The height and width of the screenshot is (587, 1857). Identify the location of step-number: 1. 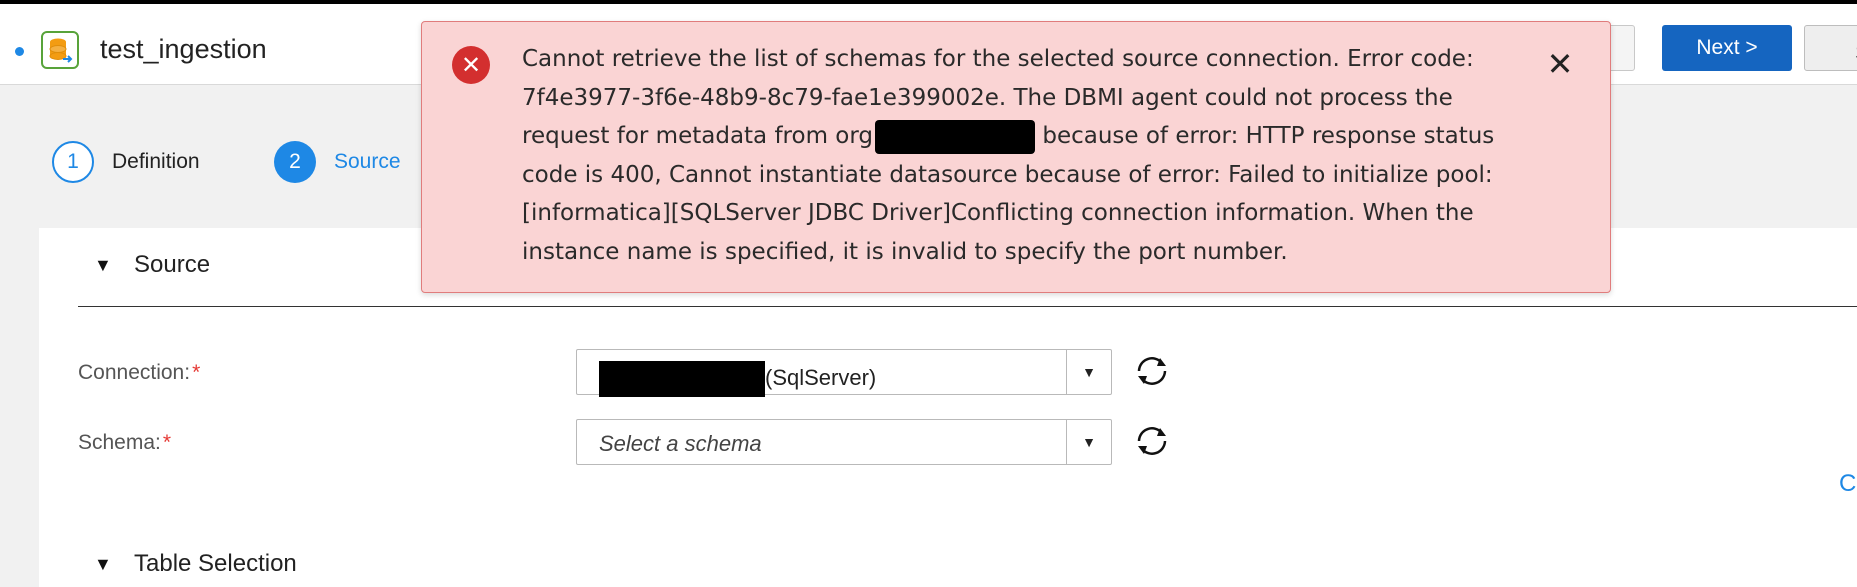
(73, 162).